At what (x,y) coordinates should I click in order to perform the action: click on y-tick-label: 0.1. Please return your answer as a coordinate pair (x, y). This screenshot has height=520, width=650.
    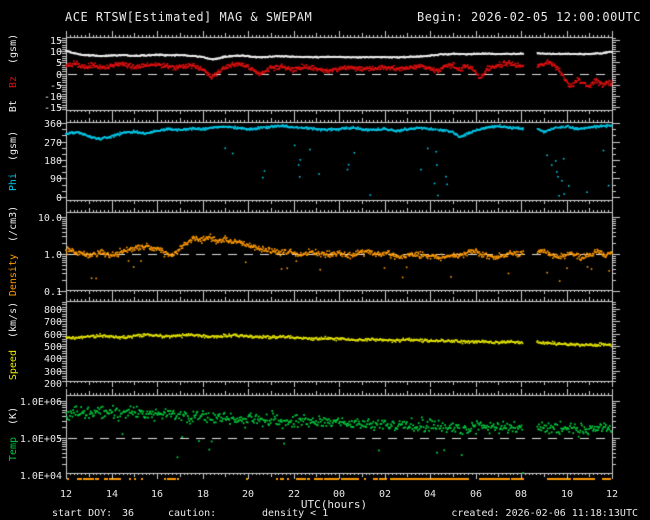
    Looking at the image, I should click on (53, 292).